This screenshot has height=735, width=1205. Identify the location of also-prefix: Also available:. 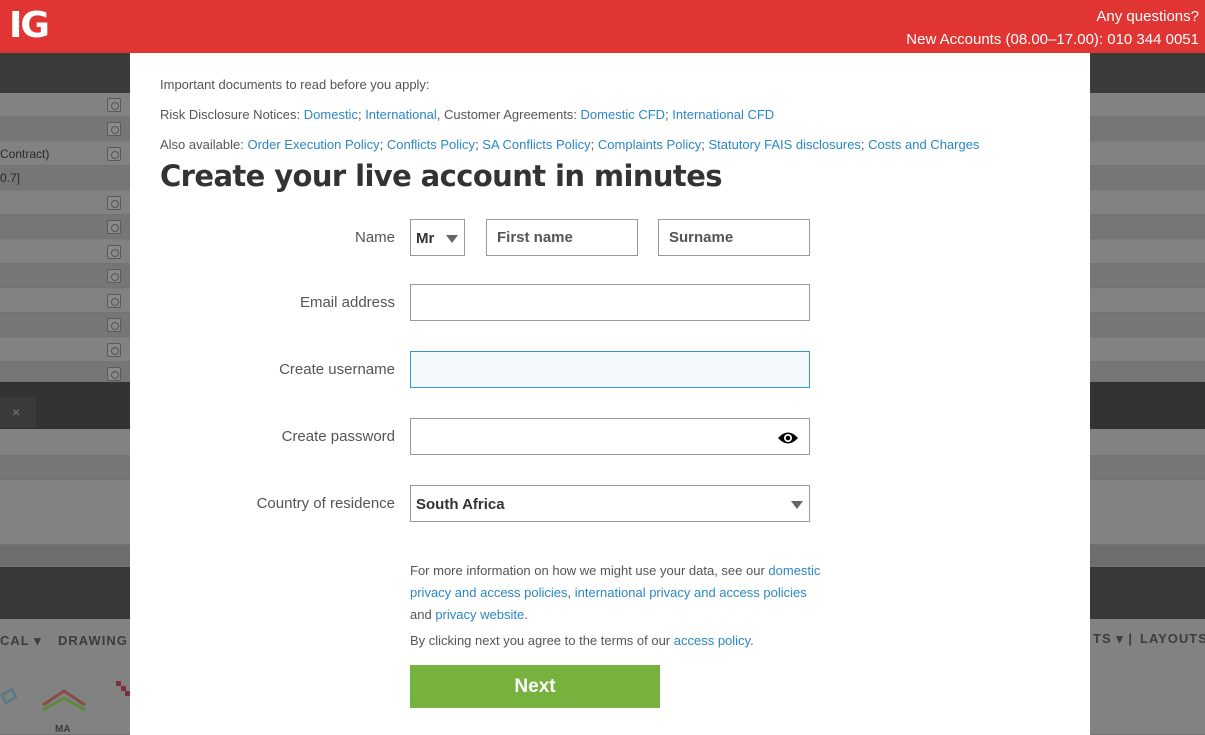
(204, 144).